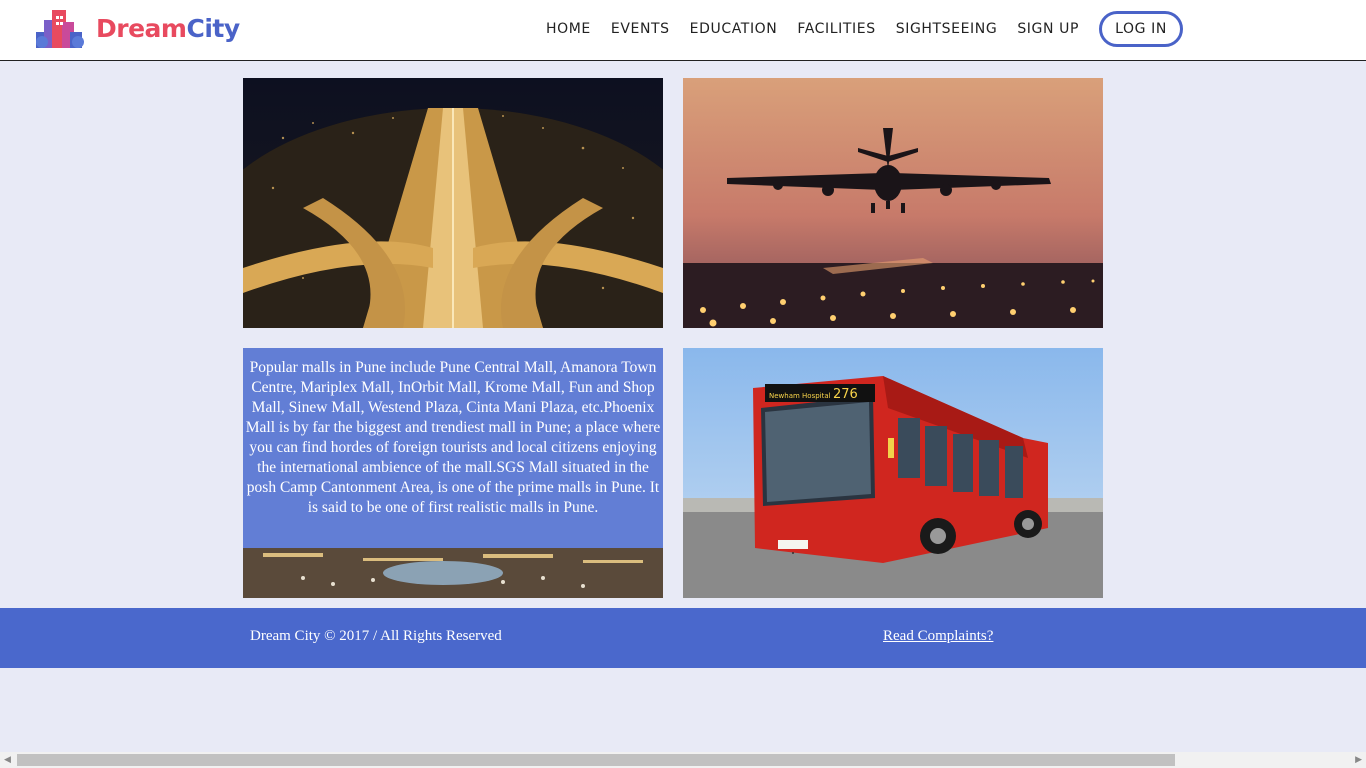  What do you see at coordinates (734, 29) in the screenshot?
I see `nav-education: EDUCATION` at bounding box center [734, 29].